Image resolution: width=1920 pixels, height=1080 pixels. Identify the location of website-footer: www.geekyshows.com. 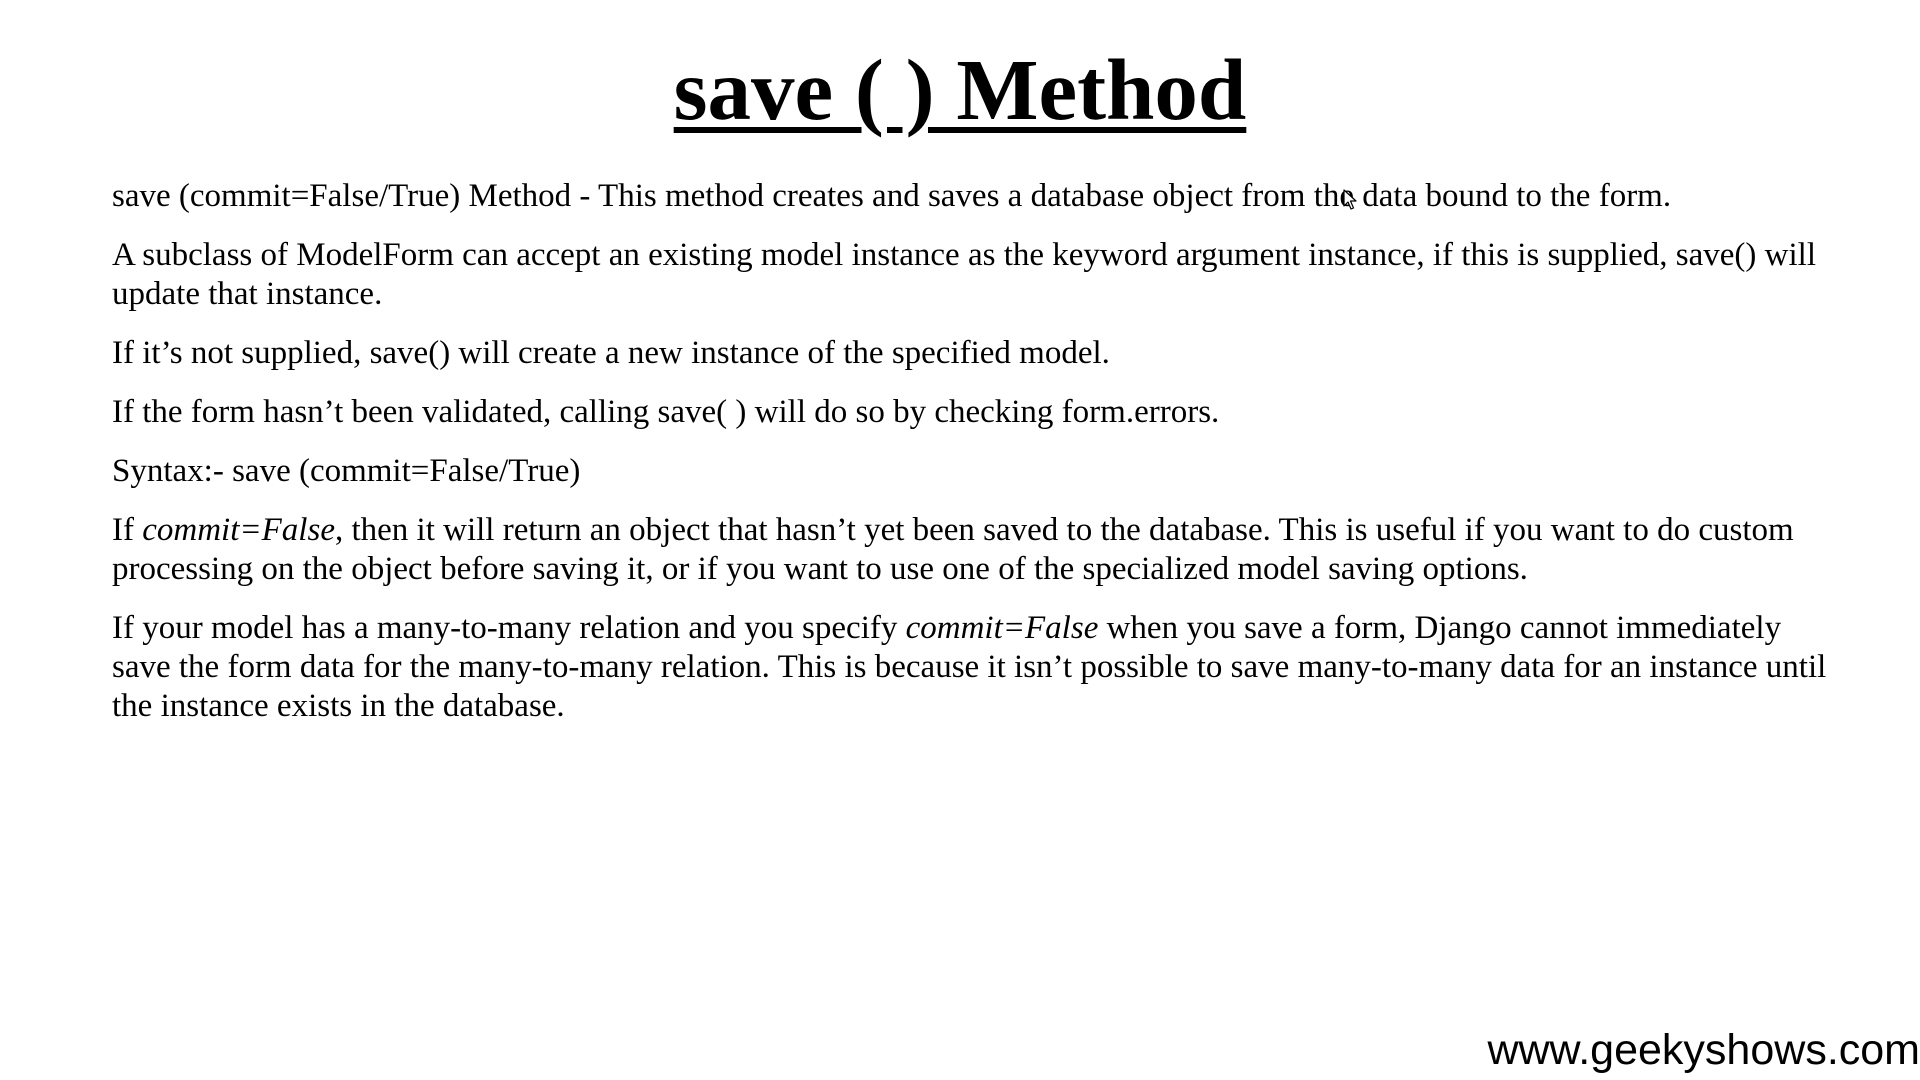
(1703, 1050).